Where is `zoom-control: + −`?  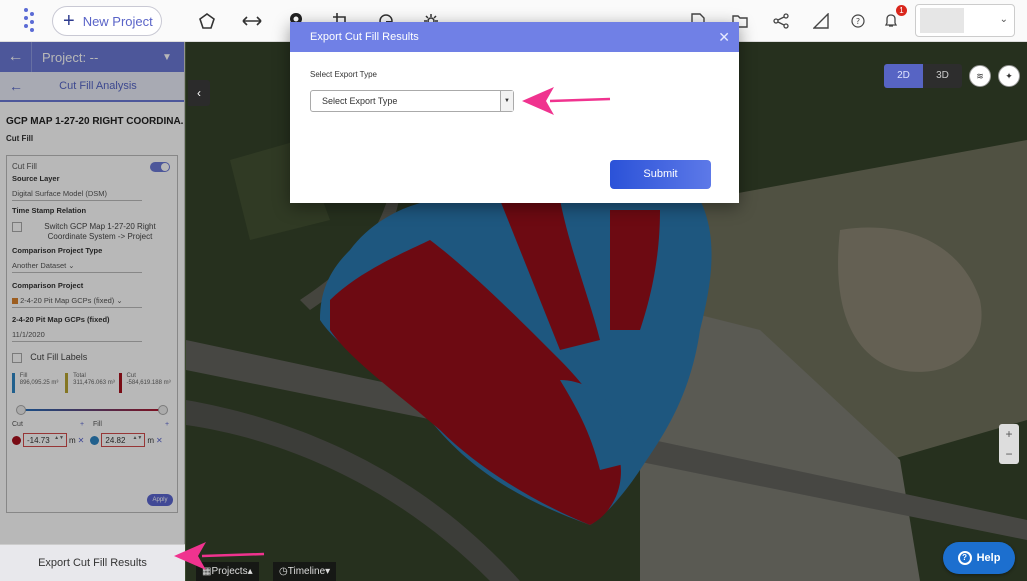
zoom-control: + − is located at coordinates (1009, 444).